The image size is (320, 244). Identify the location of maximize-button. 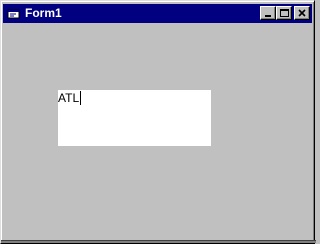
(284, 13).